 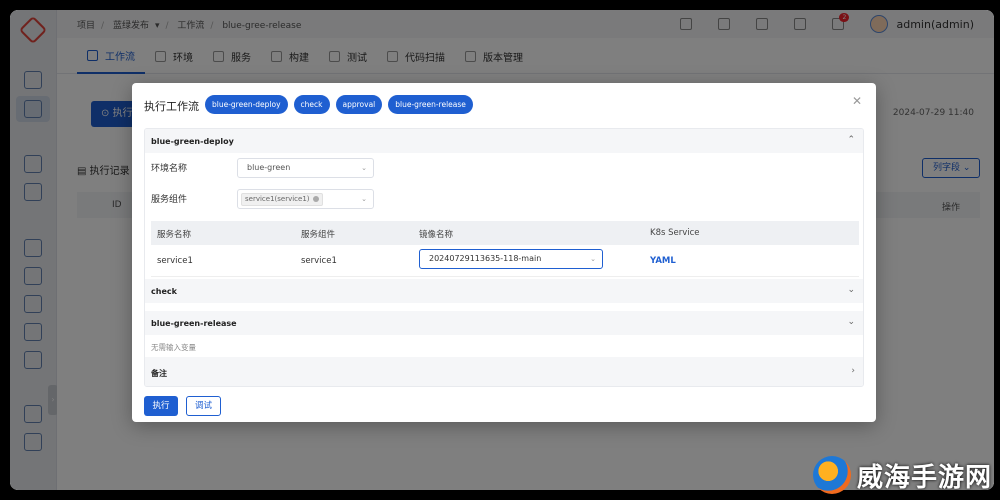 What do you see at coordinates (831, 475) in the screenshot?
I see `watermark-logo-icon` at bounding box center [831, 475].